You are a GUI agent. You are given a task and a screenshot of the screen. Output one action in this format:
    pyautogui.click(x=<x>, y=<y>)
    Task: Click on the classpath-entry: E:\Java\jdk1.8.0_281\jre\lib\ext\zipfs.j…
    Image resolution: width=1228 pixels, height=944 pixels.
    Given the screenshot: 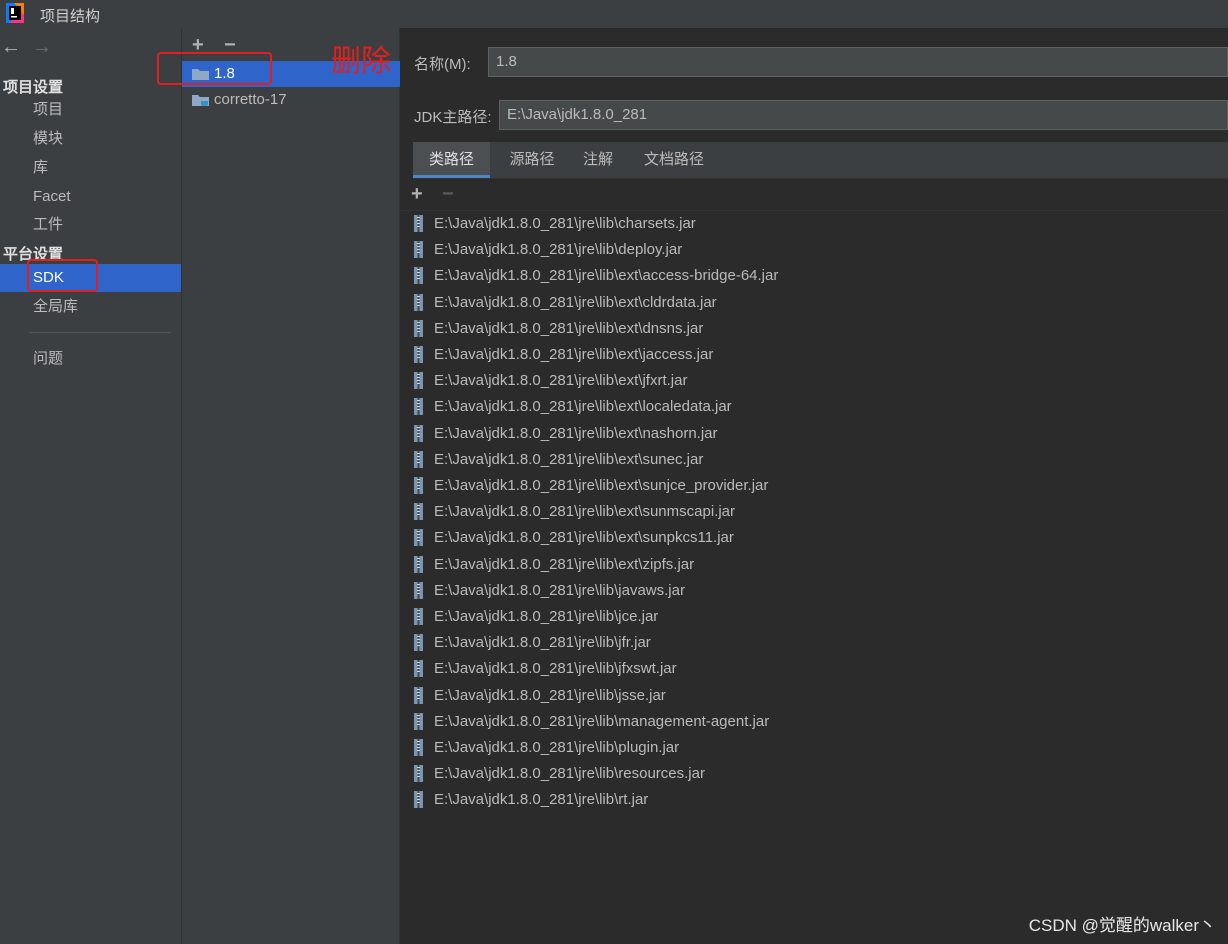 What is the action you would take?
    pyautogui.click(x=814, y=565)
    